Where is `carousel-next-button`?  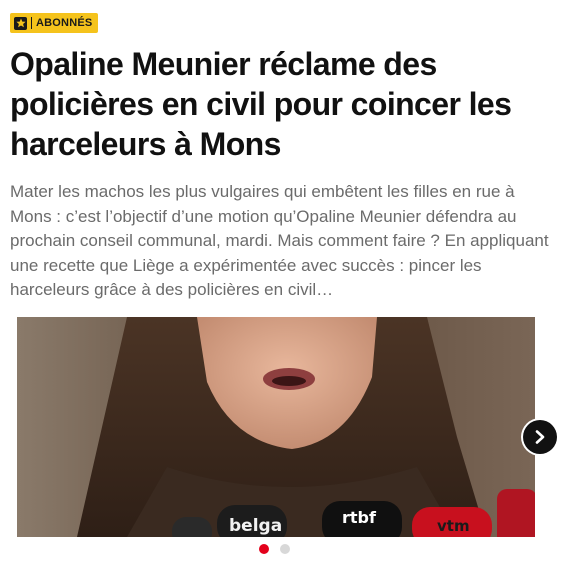 carousel-next-button is located at coordinates (540, 437).